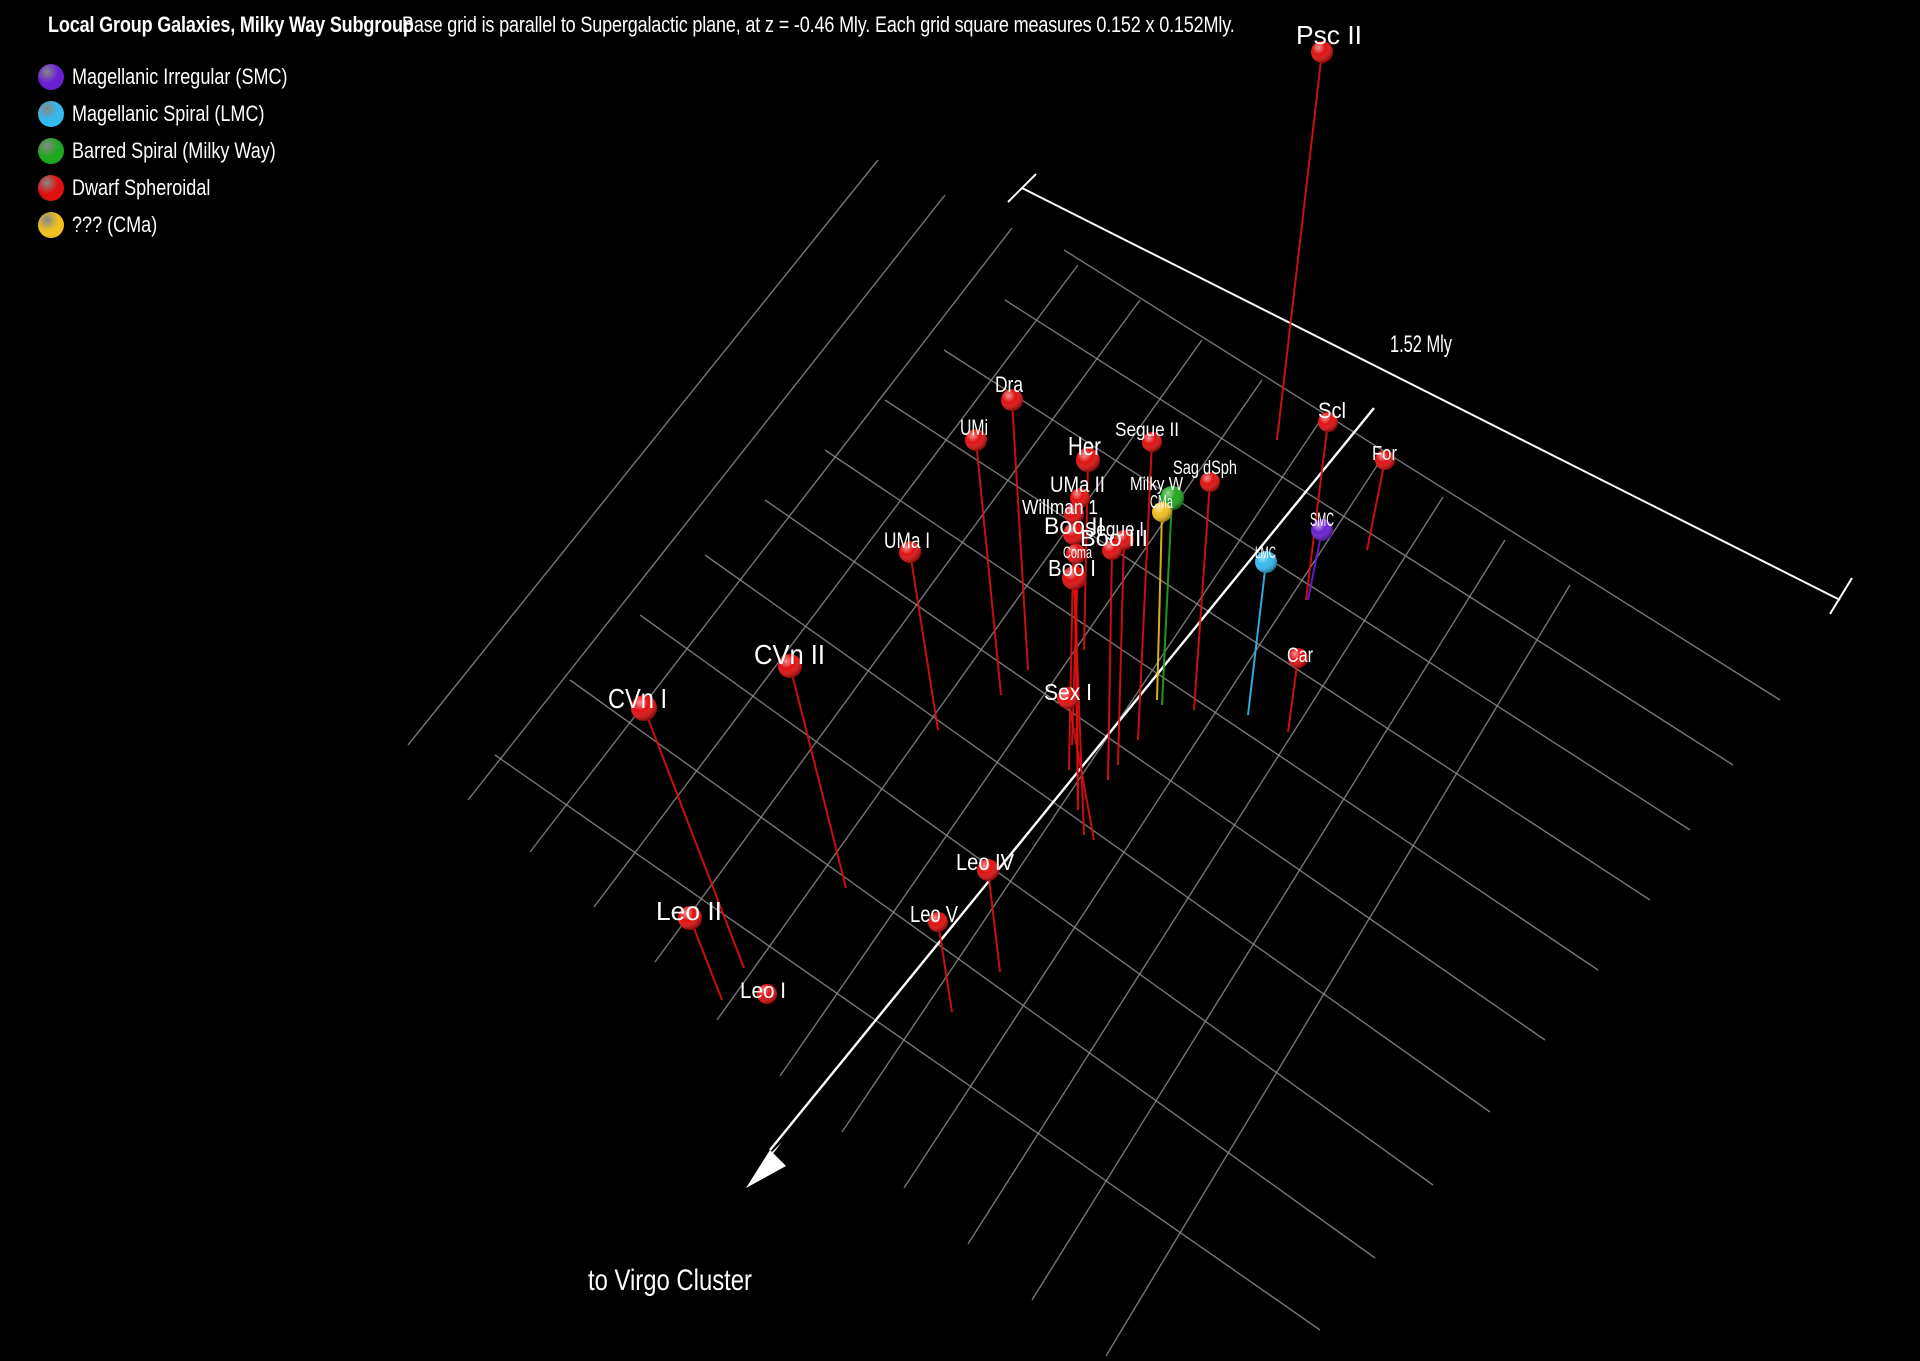 This screenshot has height=1361, width=1920. What do you see at coordinates (51, 187) in the screenshot?
I see `dwarf-spheroidal-swatch` at bounding box center [51, 187].